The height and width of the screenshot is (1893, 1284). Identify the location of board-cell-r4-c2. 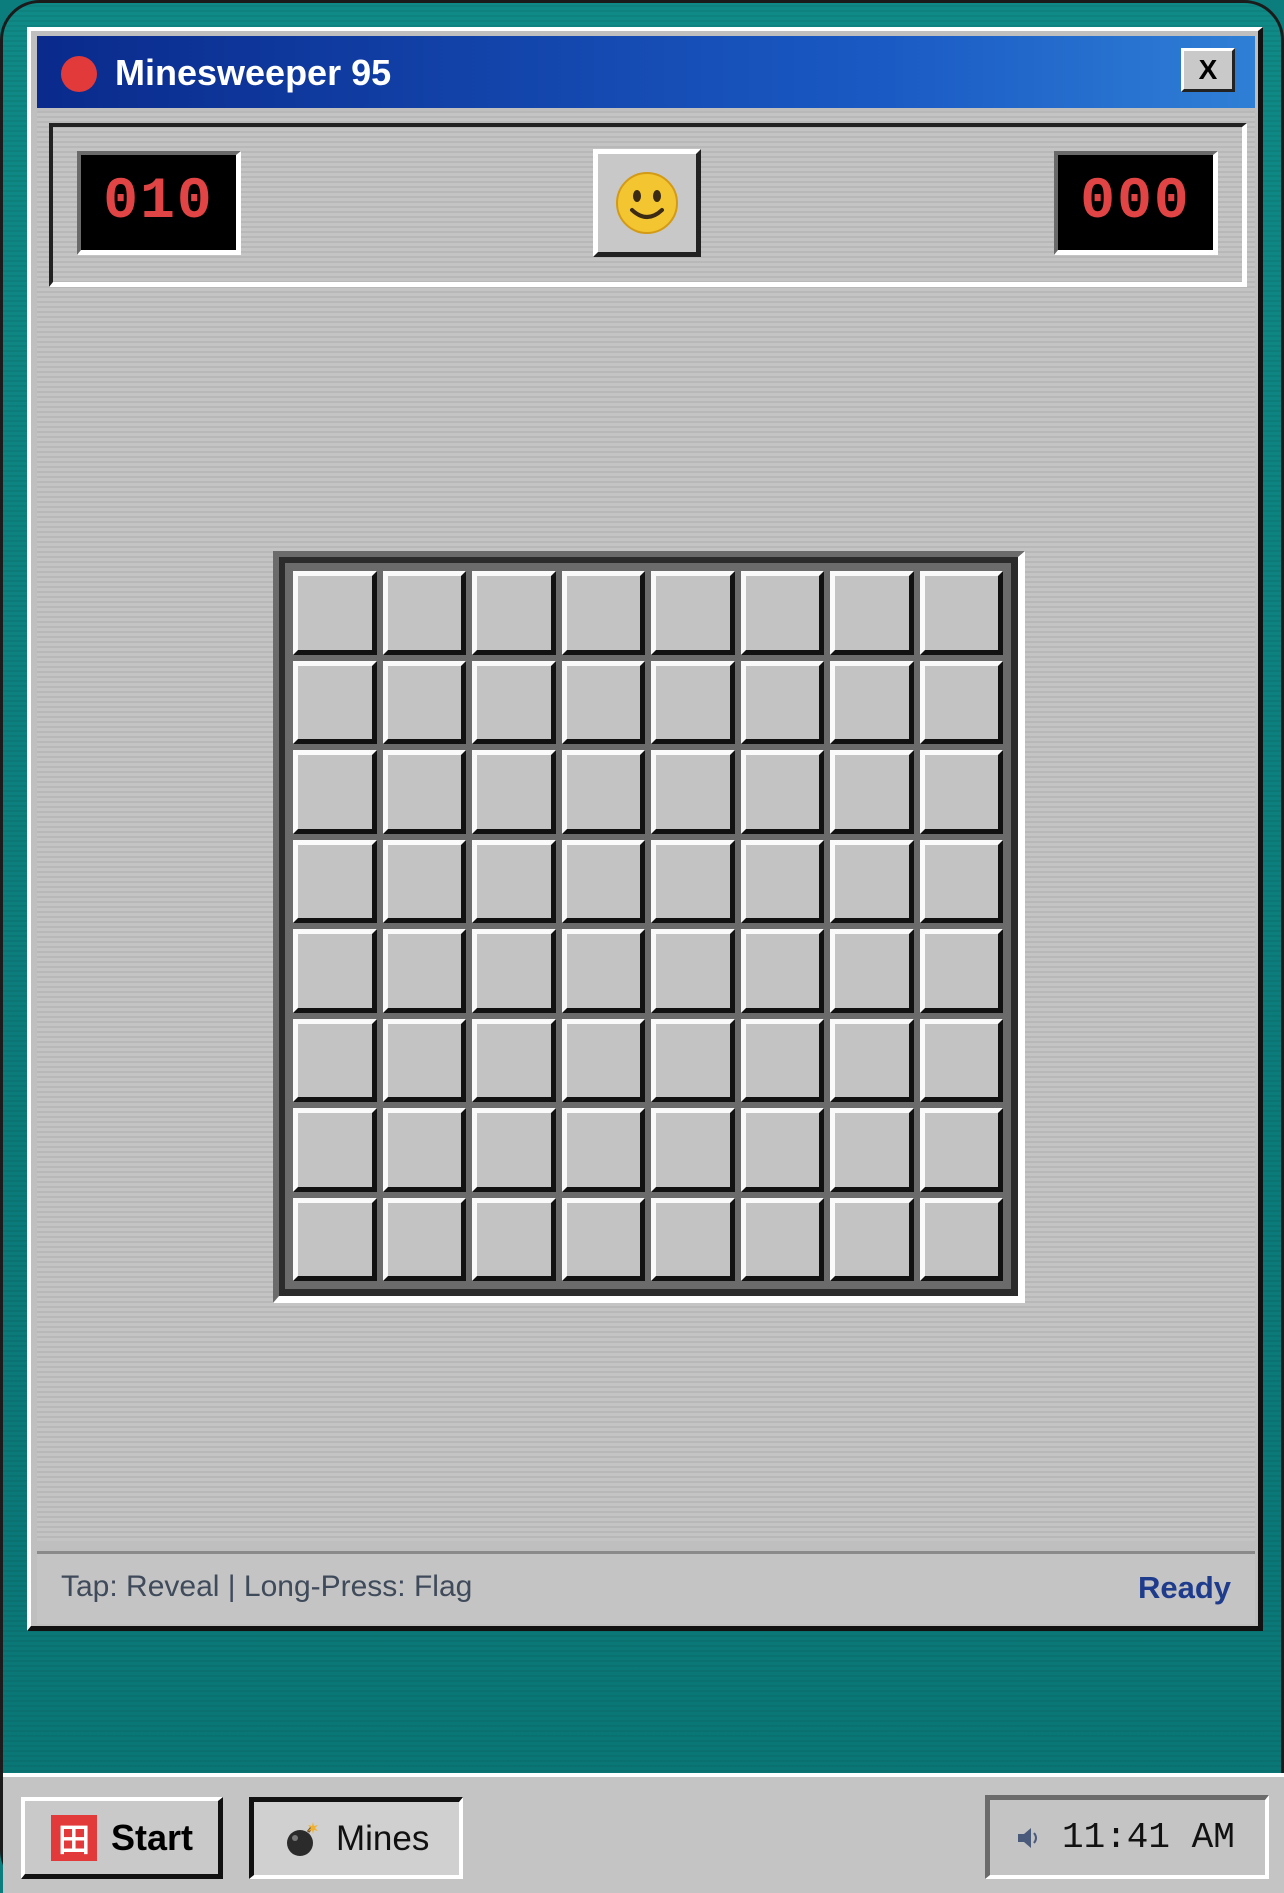
(424, 881).